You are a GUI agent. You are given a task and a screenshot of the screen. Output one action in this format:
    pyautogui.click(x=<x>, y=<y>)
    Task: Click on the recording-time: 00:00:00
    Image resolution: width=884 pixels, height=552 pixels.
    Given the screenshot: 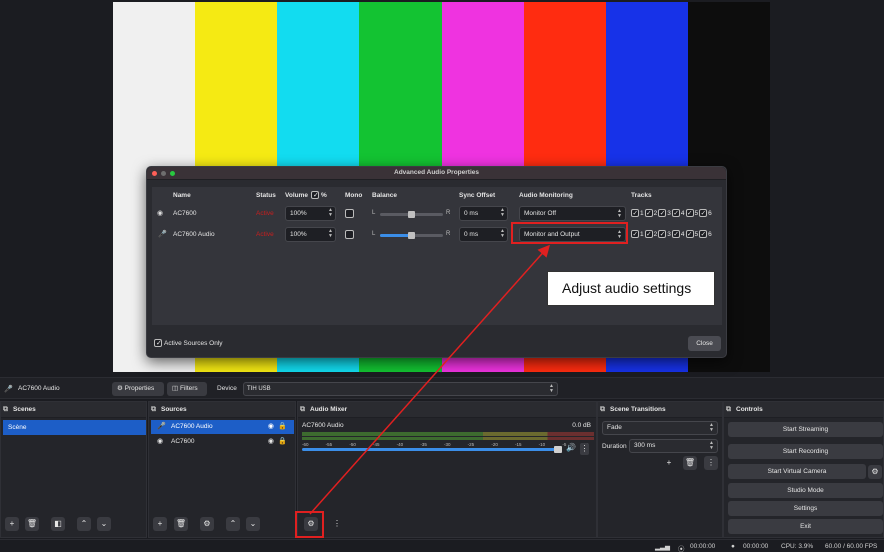 What is the action you would take?
    pyautogui.click(x=756, y=546)
    